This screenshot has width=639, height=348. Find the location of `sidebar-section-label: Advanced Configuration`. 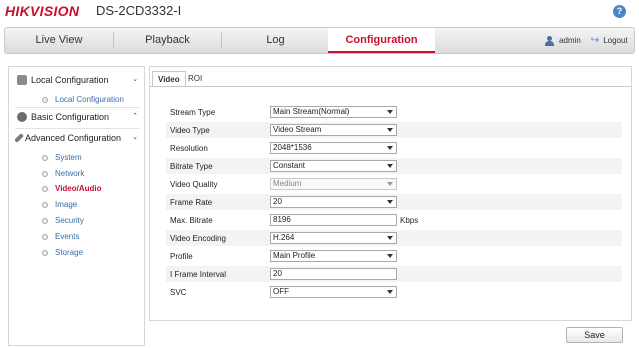

sidebar-section-label: Advanced Configuration is located at coordinates (73, 138).